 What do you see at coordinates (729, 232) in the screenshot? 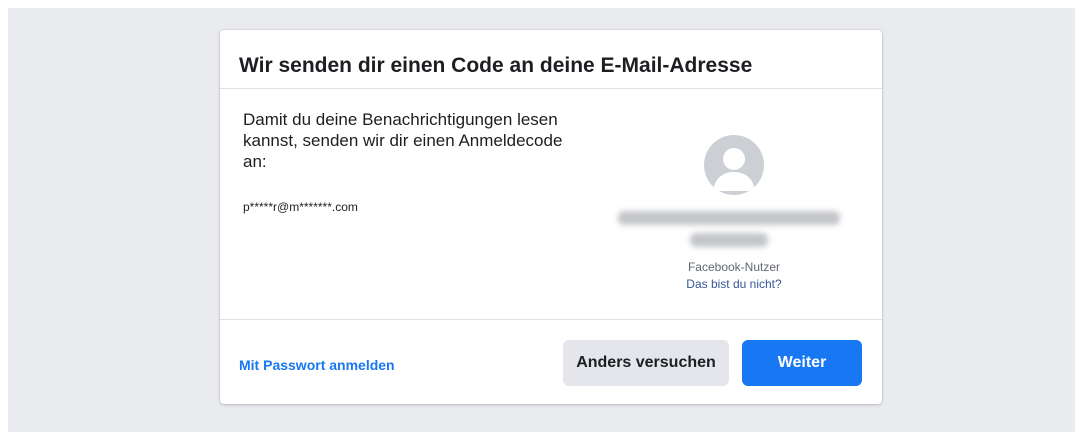
I see `blurred-user-name` at bounding box center [729, 232].